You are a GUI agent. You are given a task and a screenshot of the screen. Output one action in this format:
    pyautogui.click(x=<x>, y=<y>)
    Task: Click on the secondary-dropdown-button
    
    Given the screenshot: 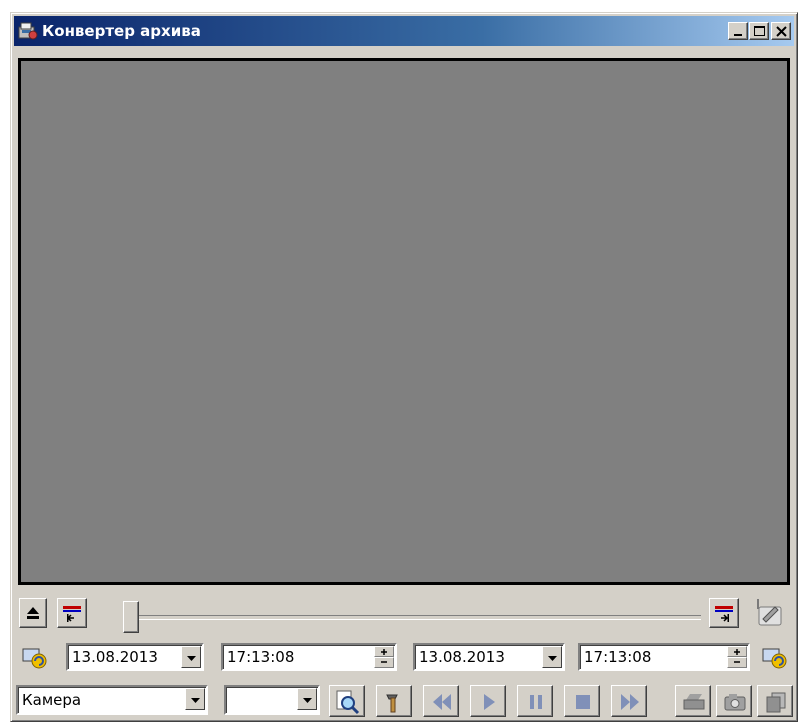 What is the action you would take?
    pyautogui.click(x=307, y=699)
    